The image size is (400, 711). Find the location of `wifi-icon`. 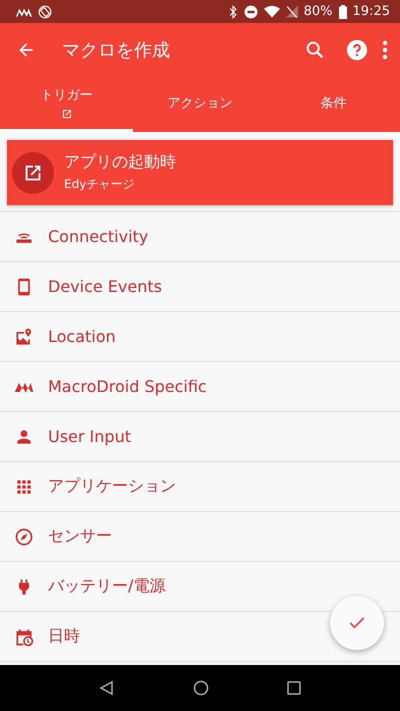

wifi-icon is located at coordinates (272, 11).